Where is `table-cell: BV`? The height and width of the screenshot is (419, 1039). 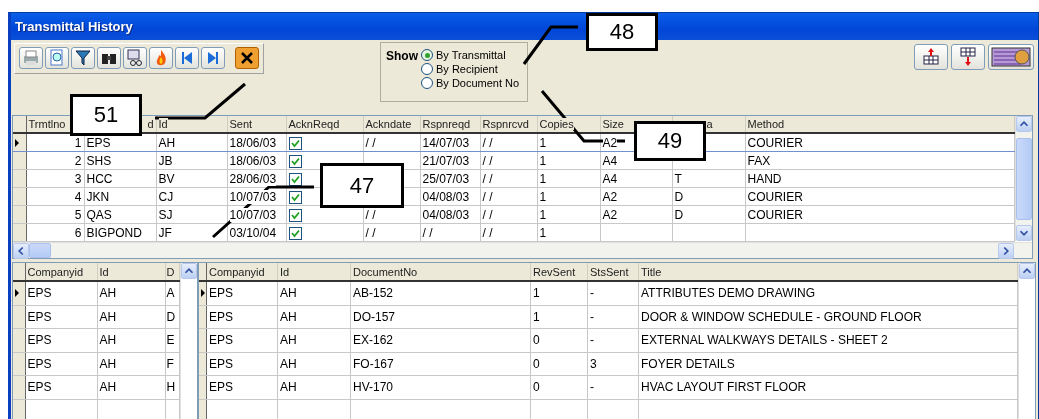 table-cell: BV is located at coordinates (166, 178).